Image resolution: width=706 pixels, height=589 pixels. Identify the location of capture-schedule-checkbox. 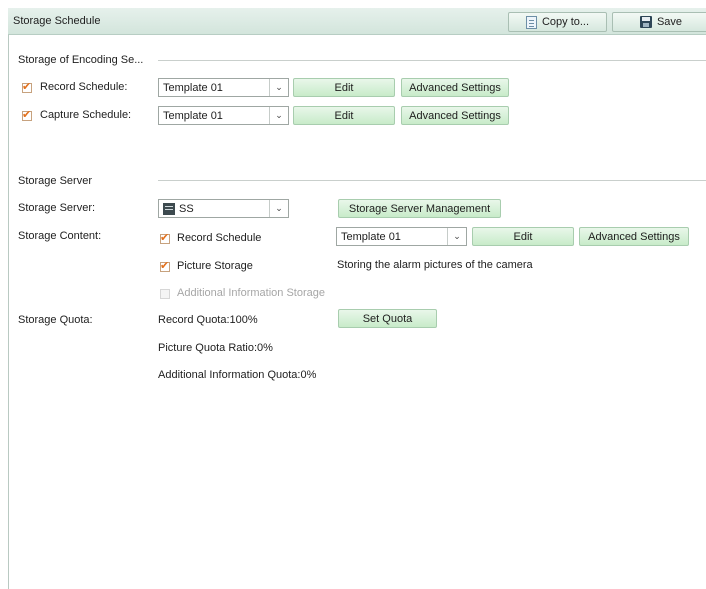
(27, 114).